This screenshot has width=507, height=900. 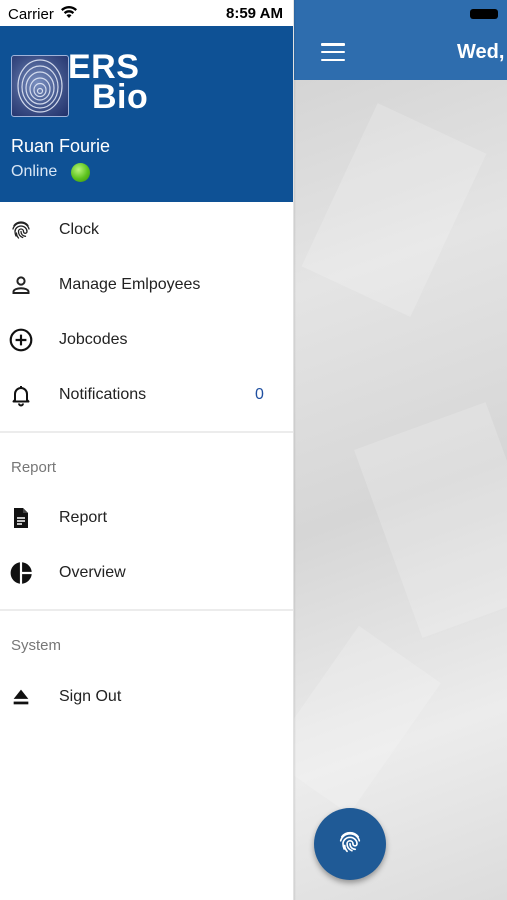 I want to click on date-title: Wed,, so click(x=481, y=52).